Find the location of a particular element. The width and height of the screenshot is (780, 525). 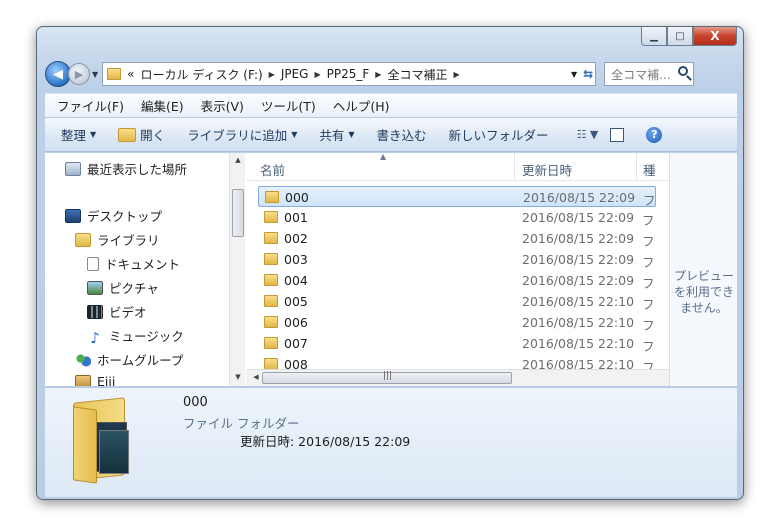

nav-item-desktop: デスクトップ is located at coordinates (113, 215).